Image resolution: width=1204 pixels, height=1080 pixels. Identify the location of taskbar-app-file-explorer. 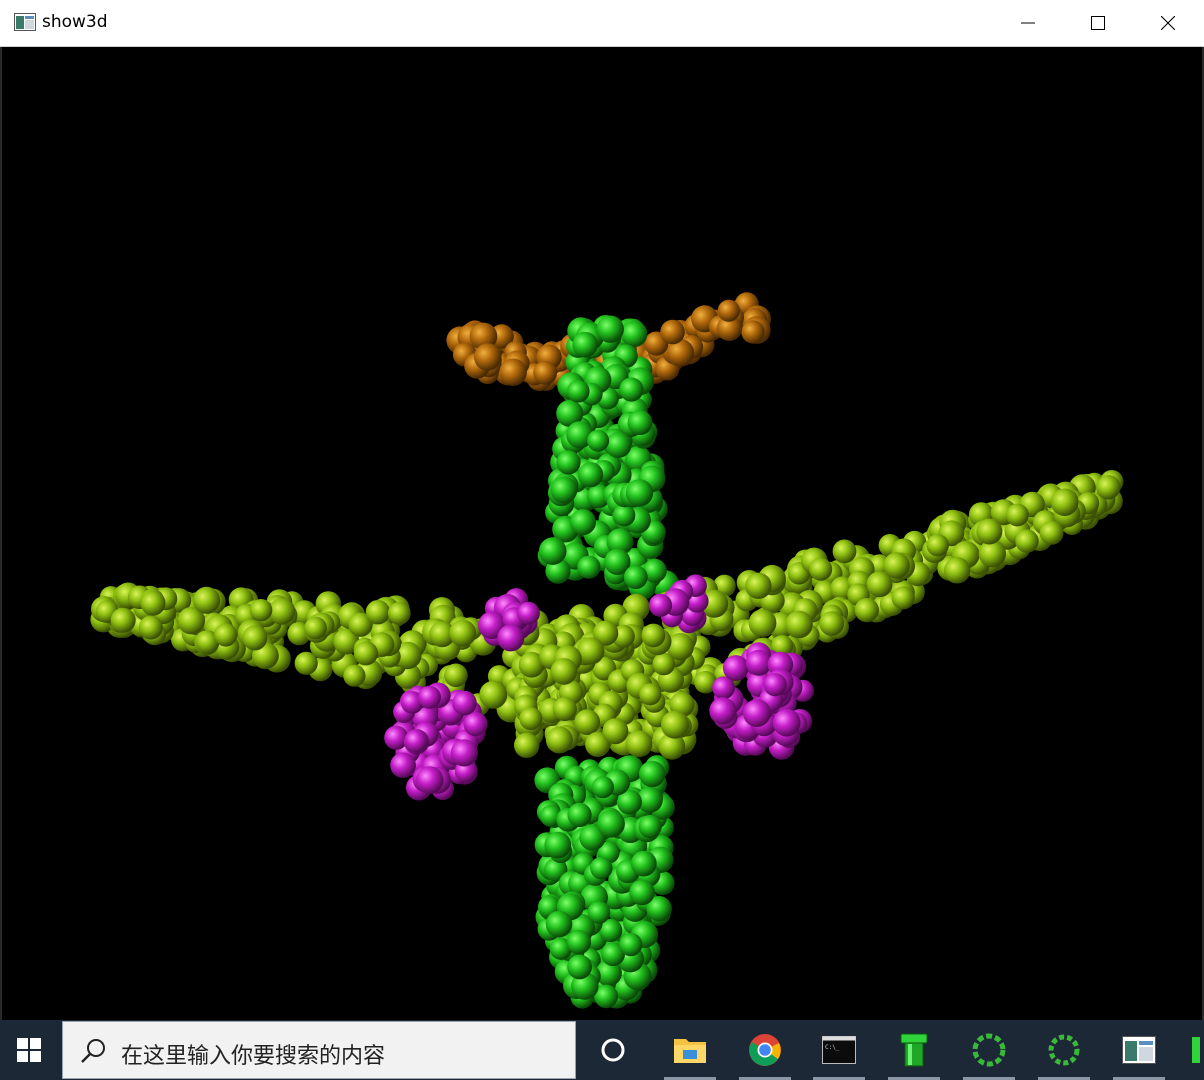
(690, 1050).